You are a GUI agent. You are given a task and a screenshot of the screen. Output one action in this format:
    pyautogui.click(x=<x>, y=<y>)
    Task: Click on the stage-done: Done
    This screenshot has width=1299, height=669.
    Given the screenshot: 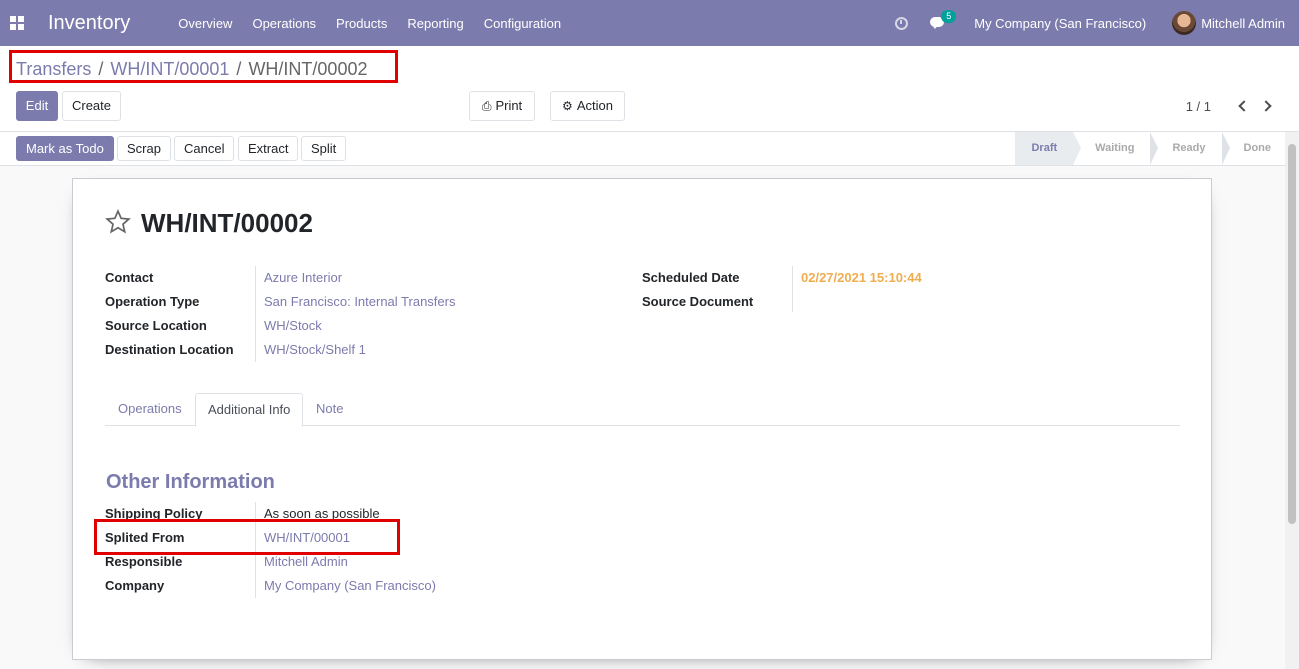 What is the action you would take?
    pyautogui.click(x=1255, y=148)
    